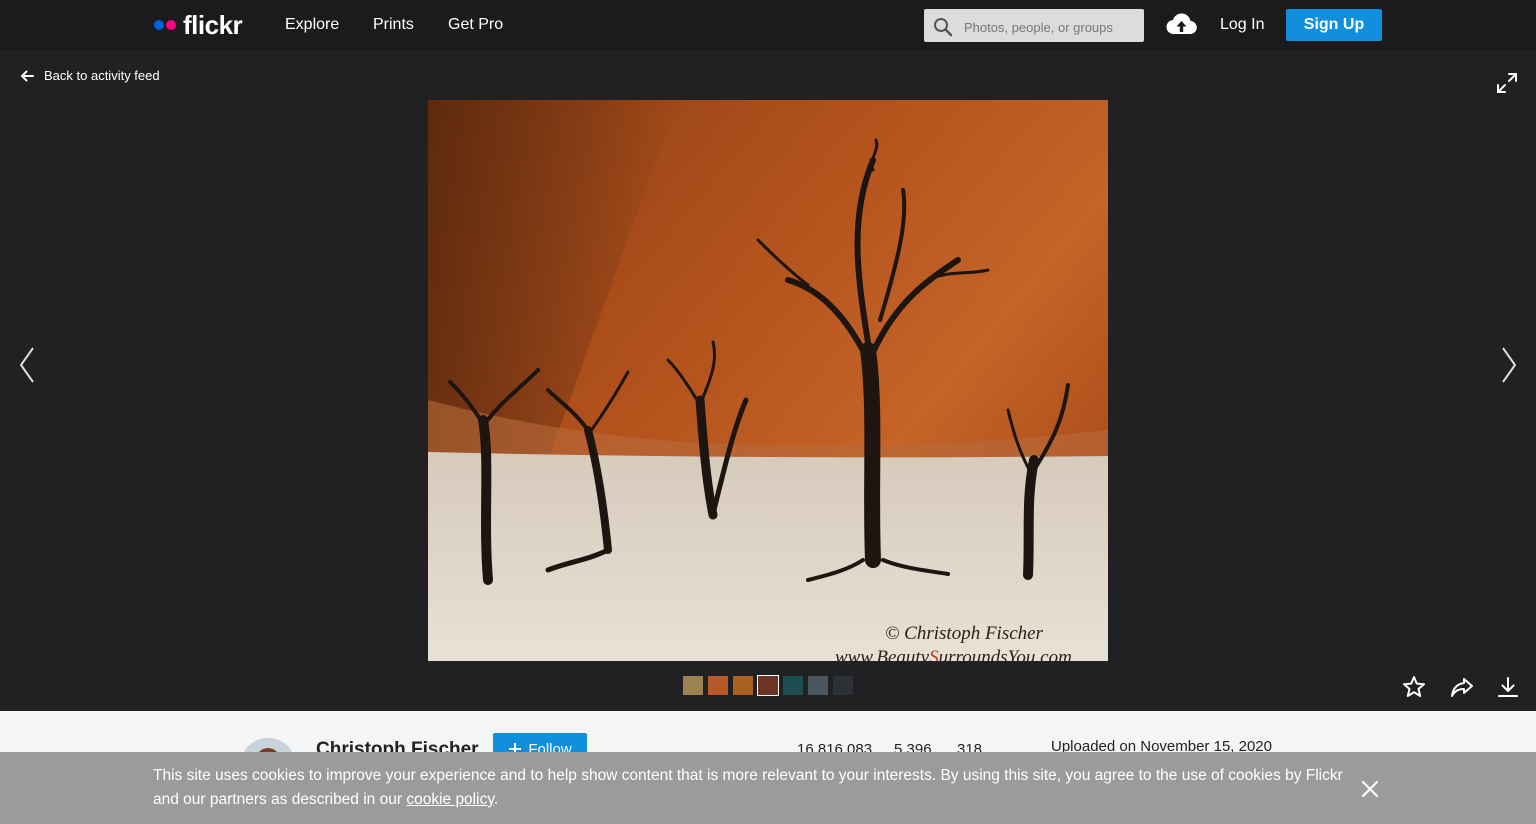 The width and height of the screenshot is (1536, 824). Describe the element at coordinates (171, 25) in the screenshot. I see `logo-pink-dot` at that location.